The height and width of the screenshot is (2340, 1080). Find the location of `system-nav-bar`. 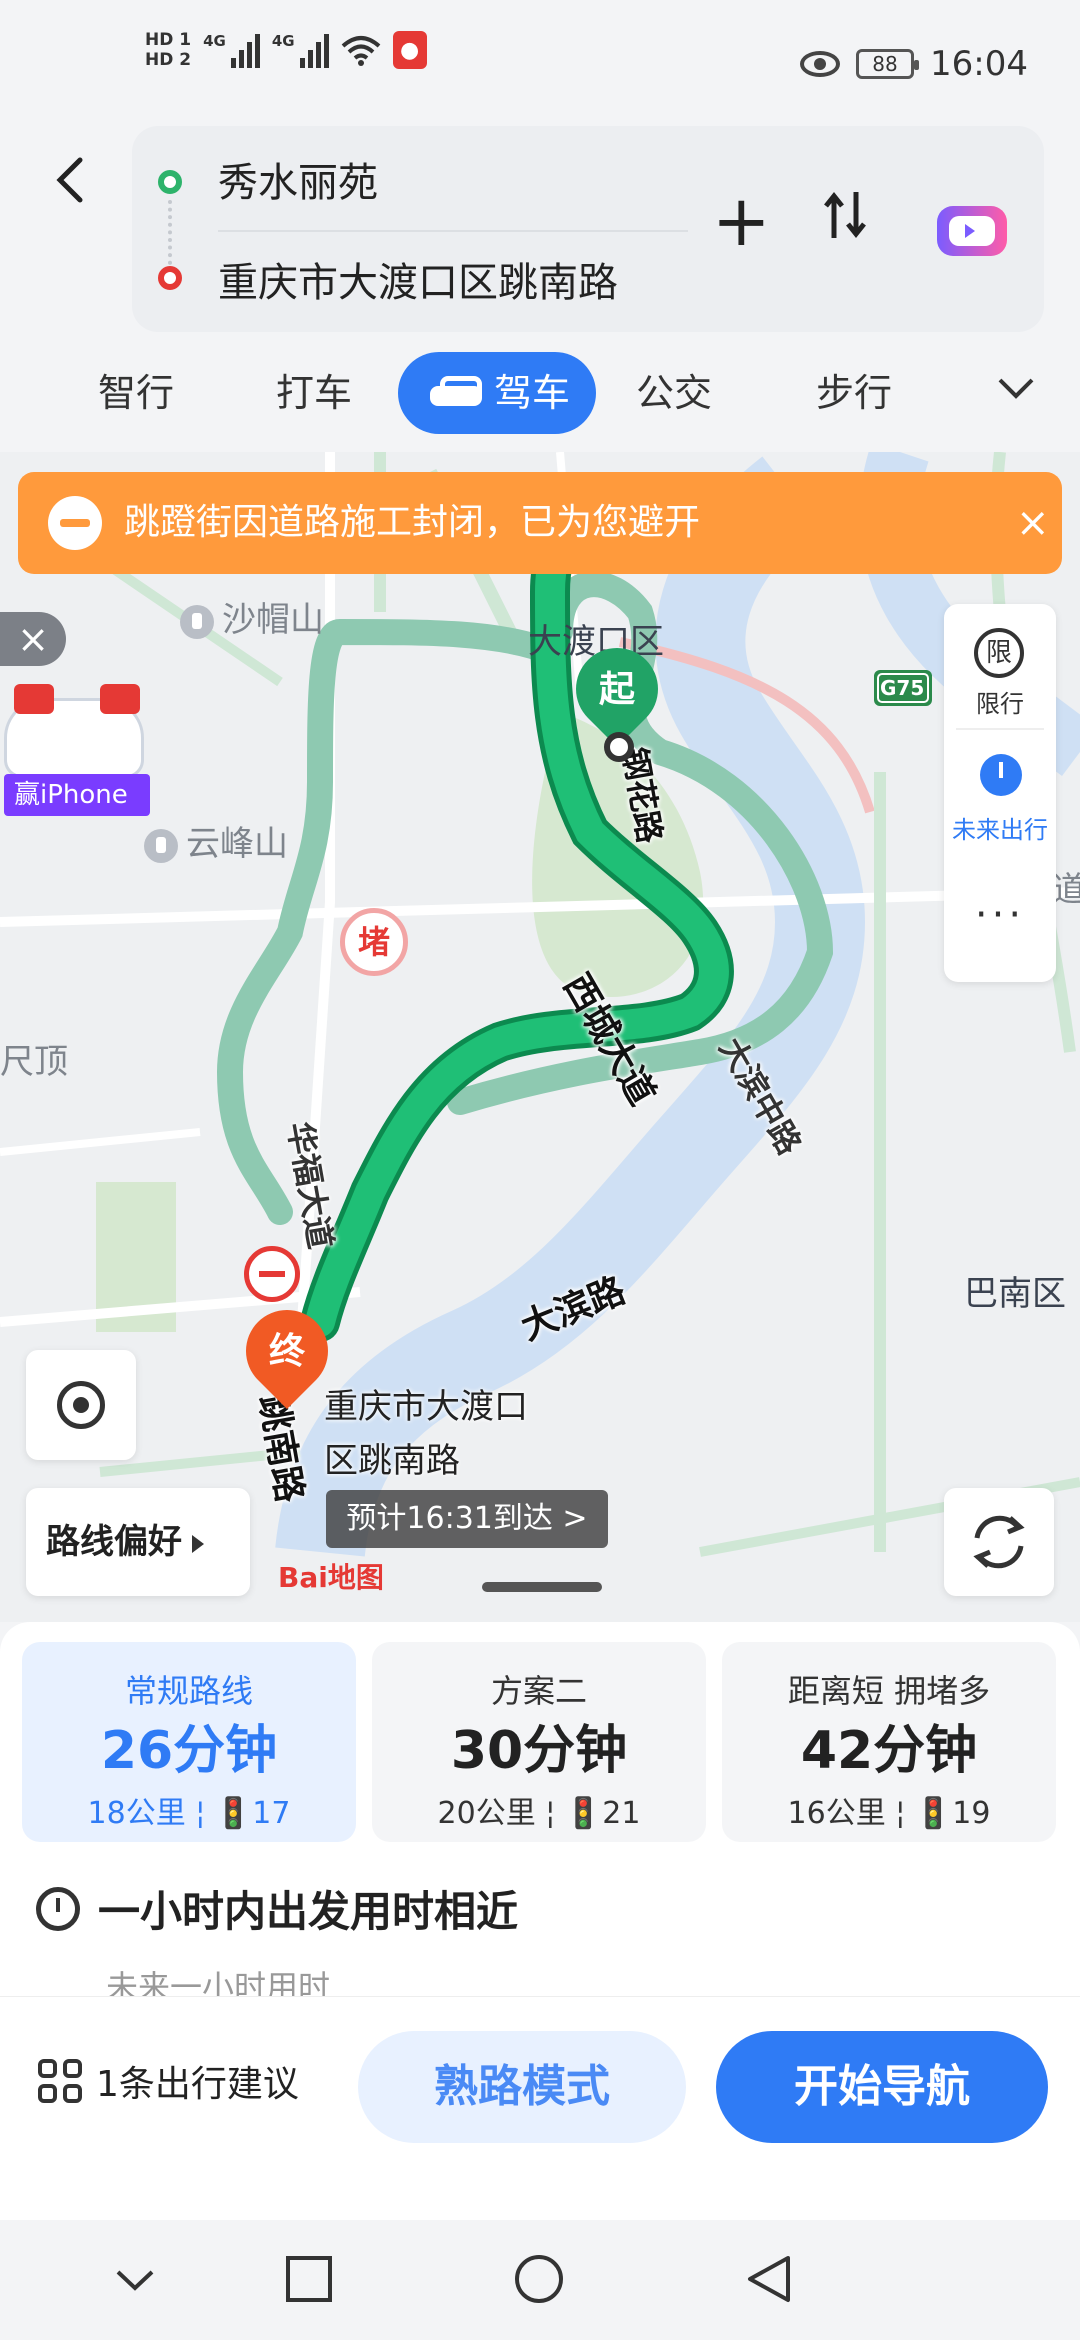

system-nav-bar is located at coordinates (540, 2280).